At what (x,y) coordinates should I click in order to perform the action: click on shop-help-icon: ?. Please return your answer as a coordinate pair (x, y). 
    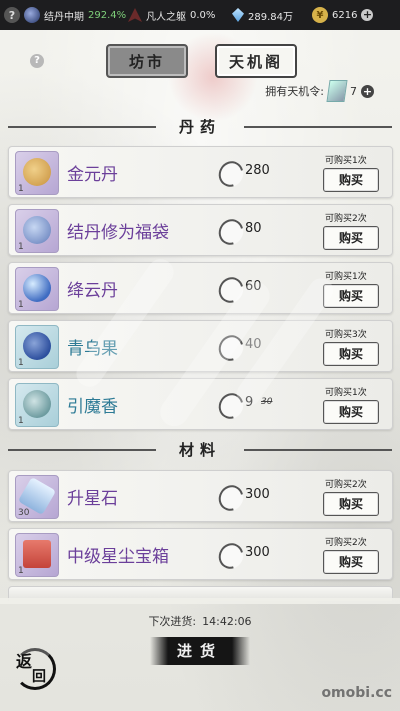
    Looking at the image, I should click on (37, 61).